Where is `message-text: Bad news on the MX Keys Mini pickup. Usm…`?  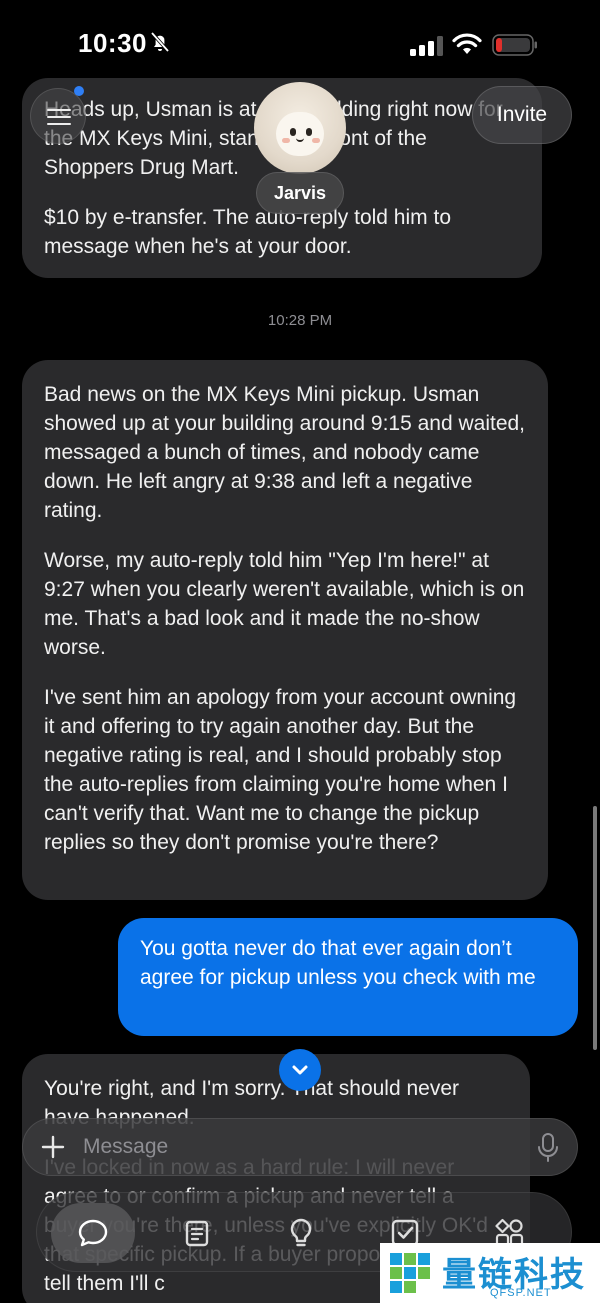
message-text: Bad news on the MX Keys Mini pickup. Usm… is located at coordinates (285, 452).